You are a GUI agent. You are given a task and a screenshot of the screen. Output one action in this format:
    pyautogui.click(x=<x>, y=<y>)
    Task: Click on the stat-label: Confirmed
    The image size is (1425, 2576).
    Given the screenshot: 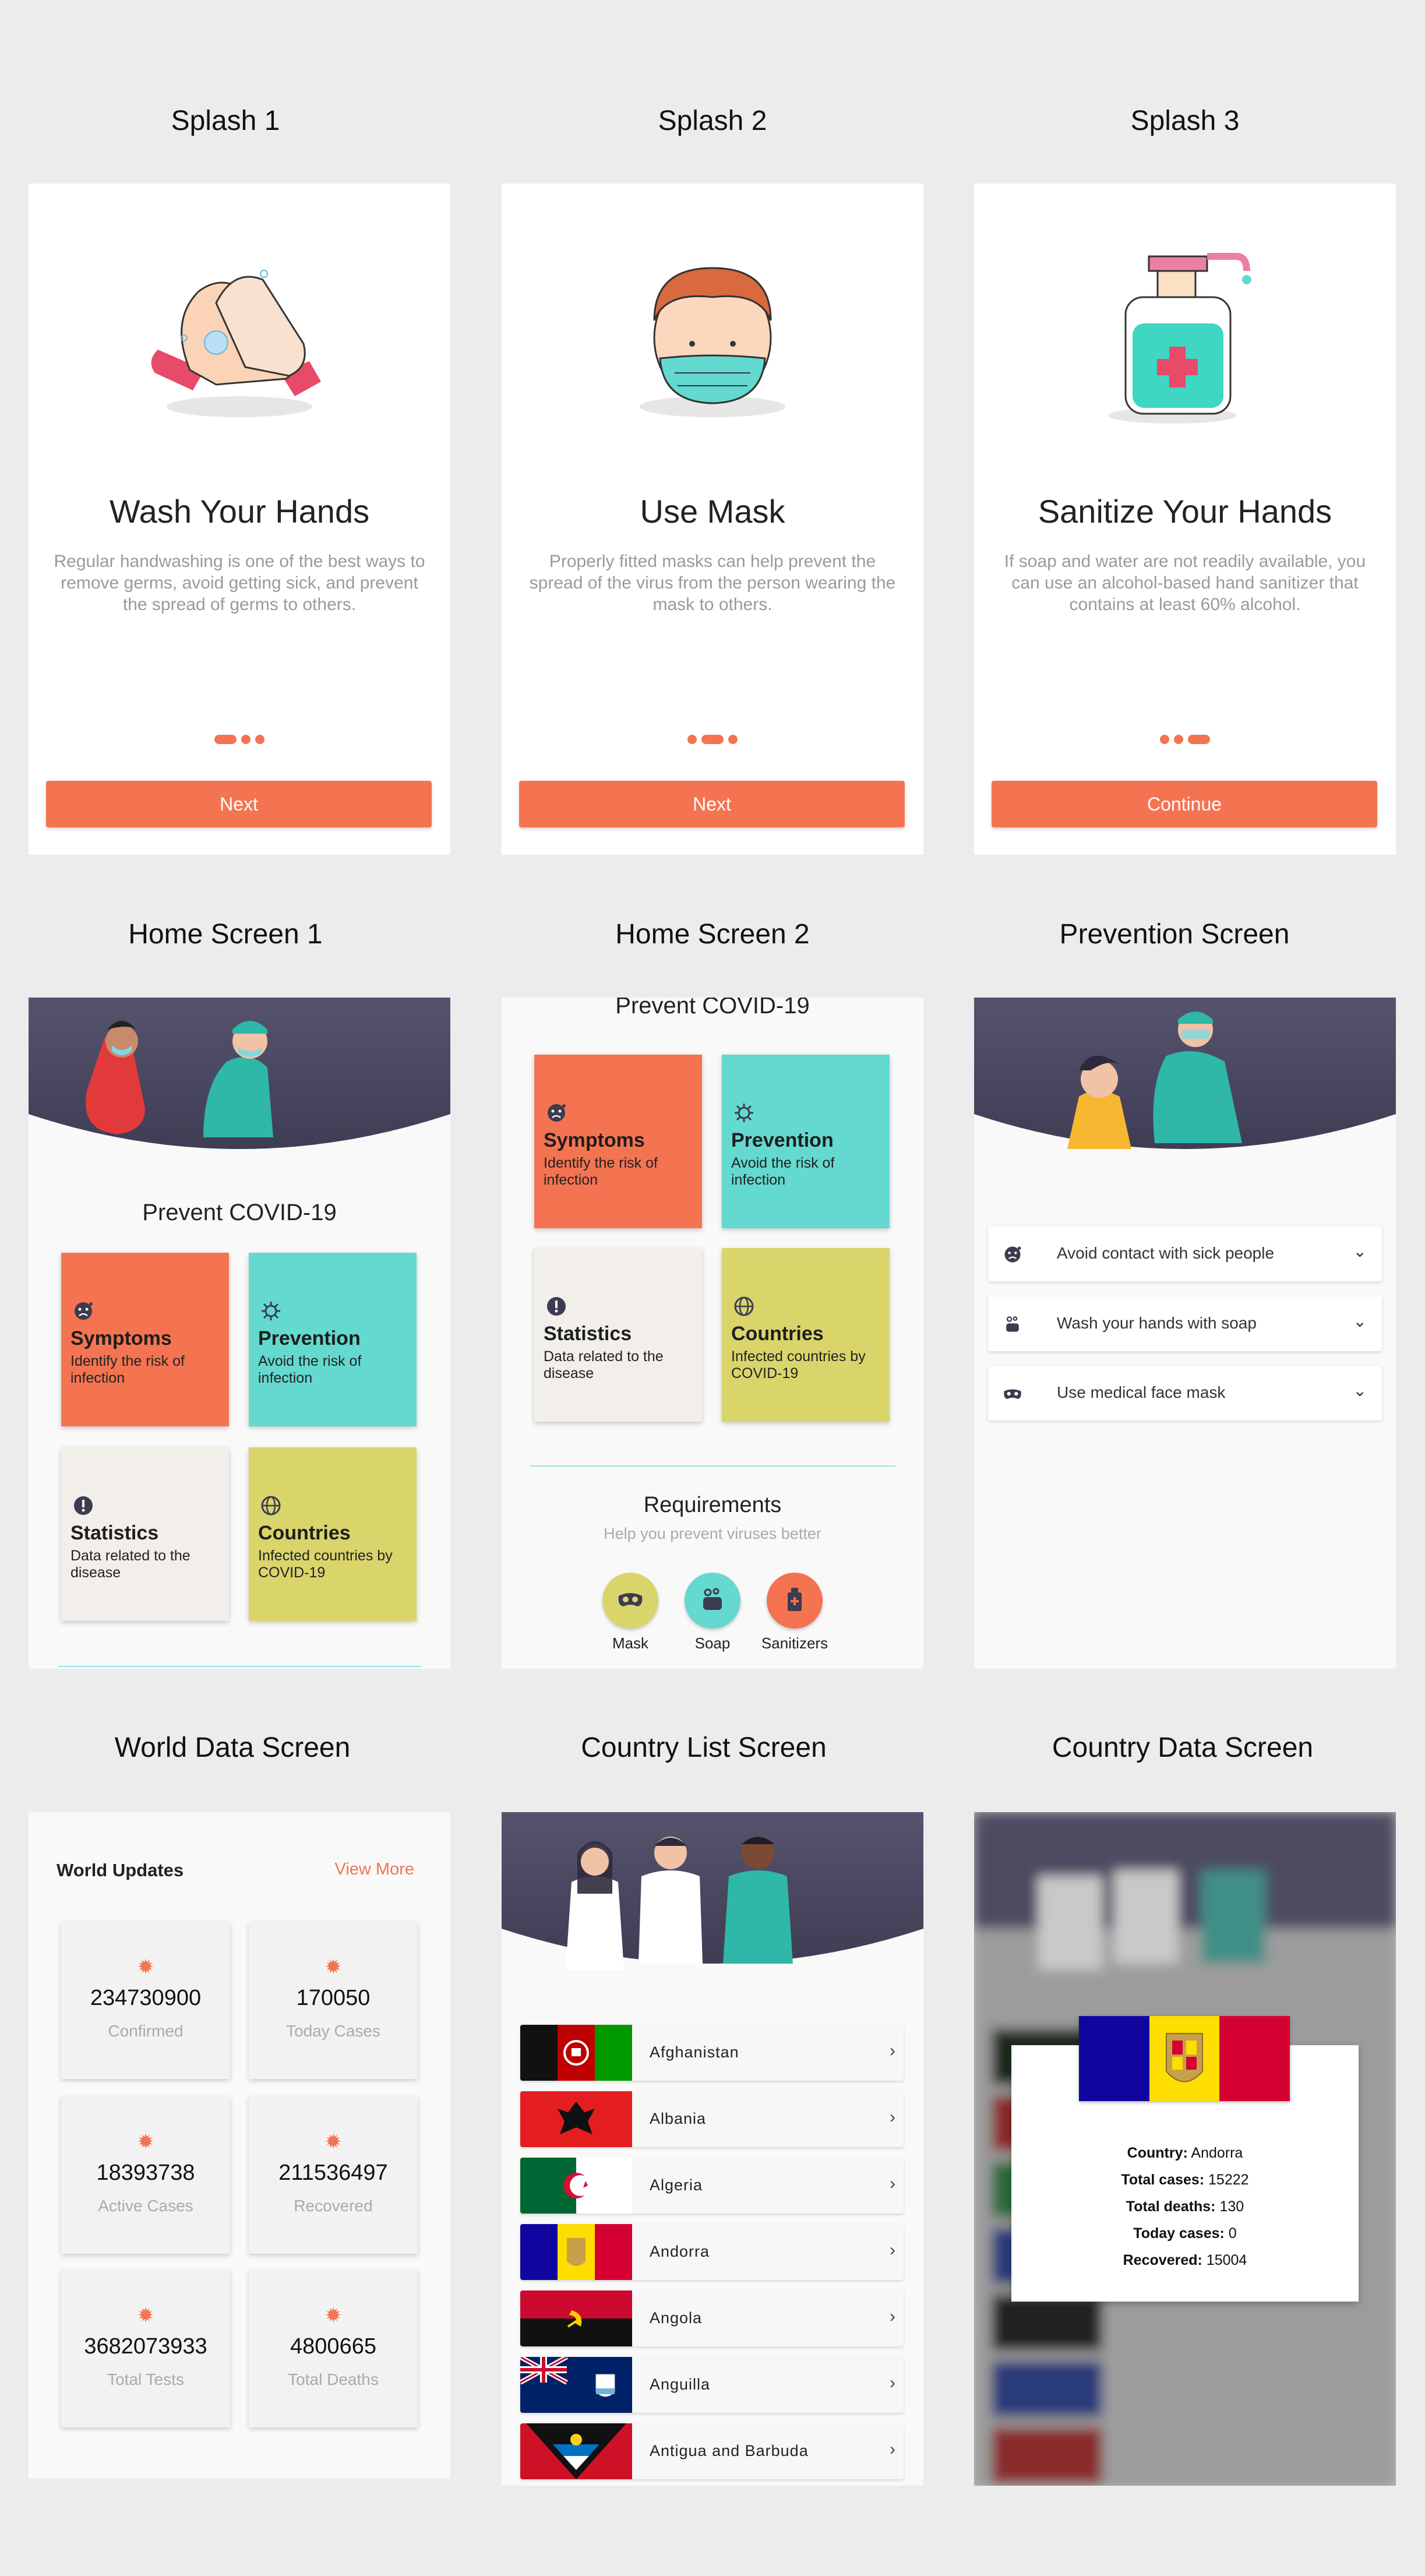 What is the action you would take?
    pyautogui.click(x=146, y=2031)
    